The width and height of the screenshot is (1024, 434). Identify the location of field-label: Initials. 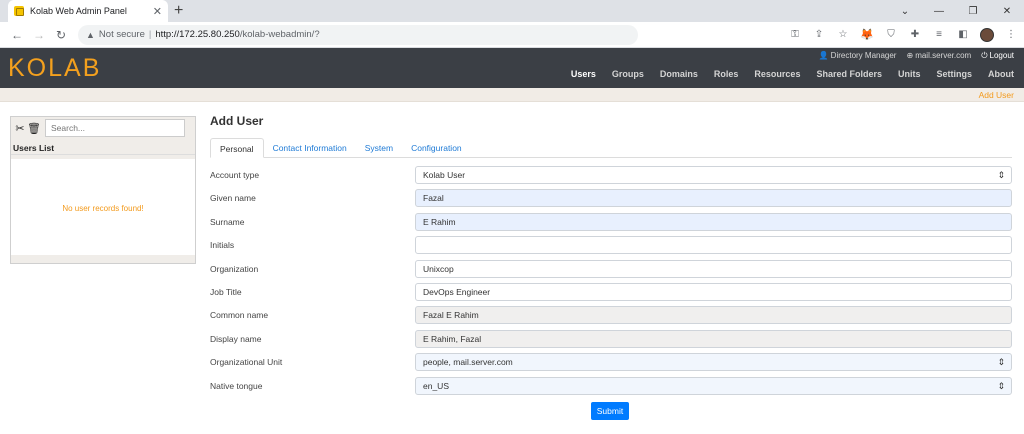
(222, 245).